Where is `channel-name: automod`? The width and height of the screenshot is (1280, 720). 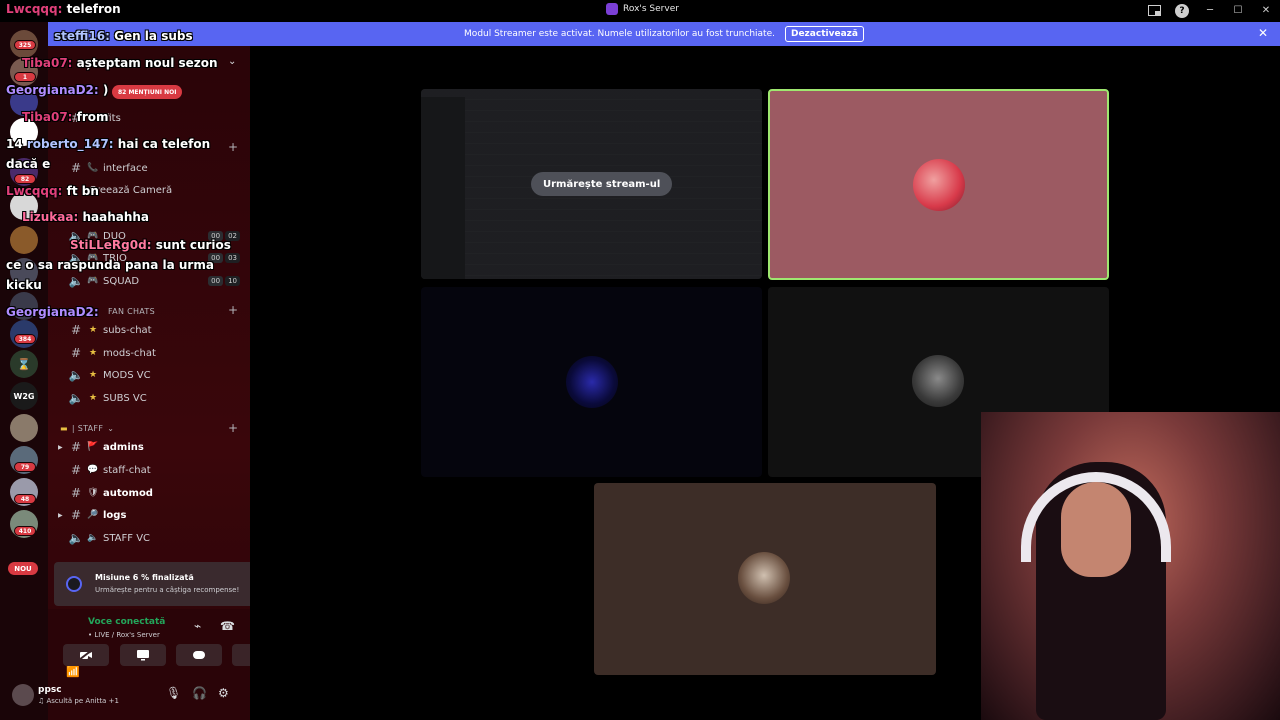 channel-name: automod is located at coordinates (128, 493).